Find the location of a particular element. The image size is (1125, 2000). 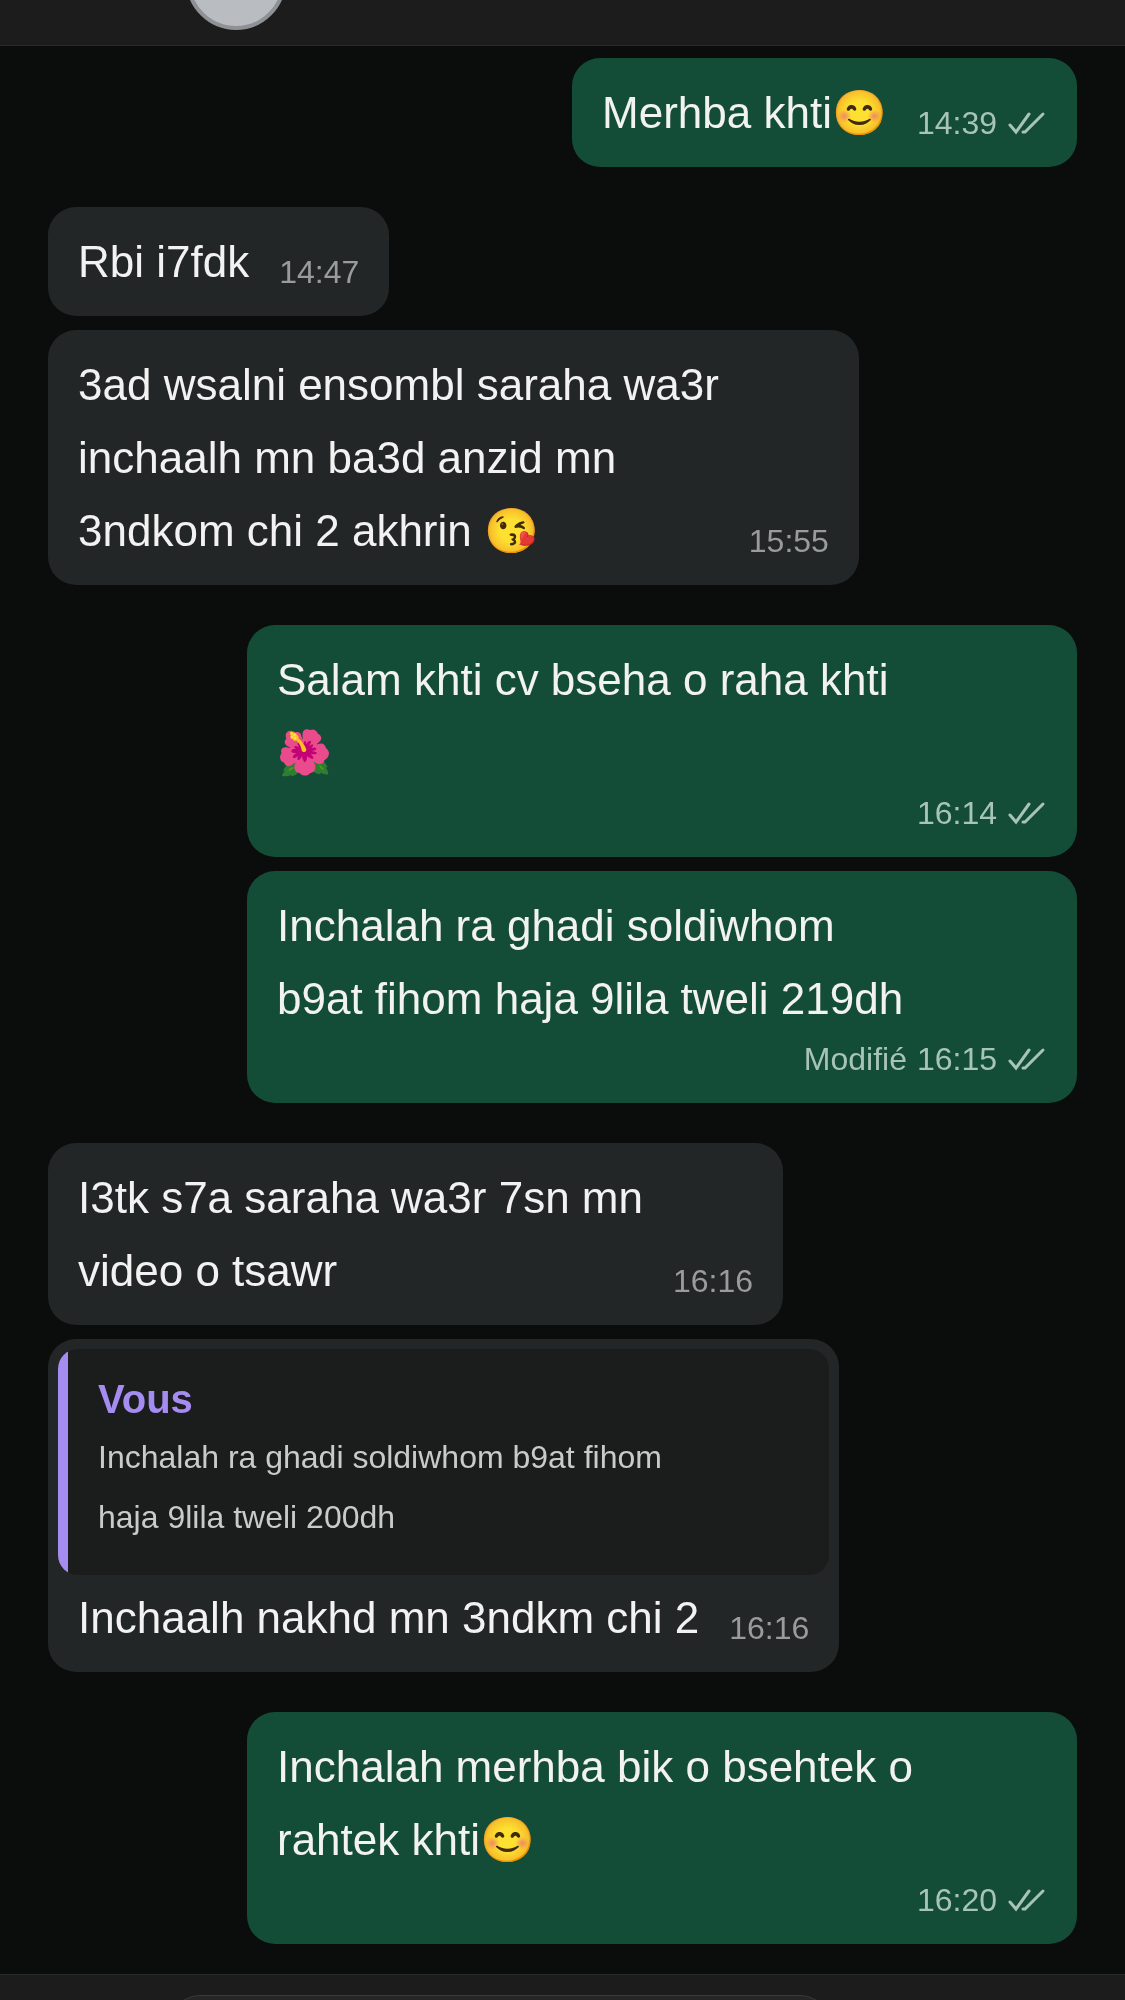

message-text: Merhba khti😊 is located at coordinates (744, 113).